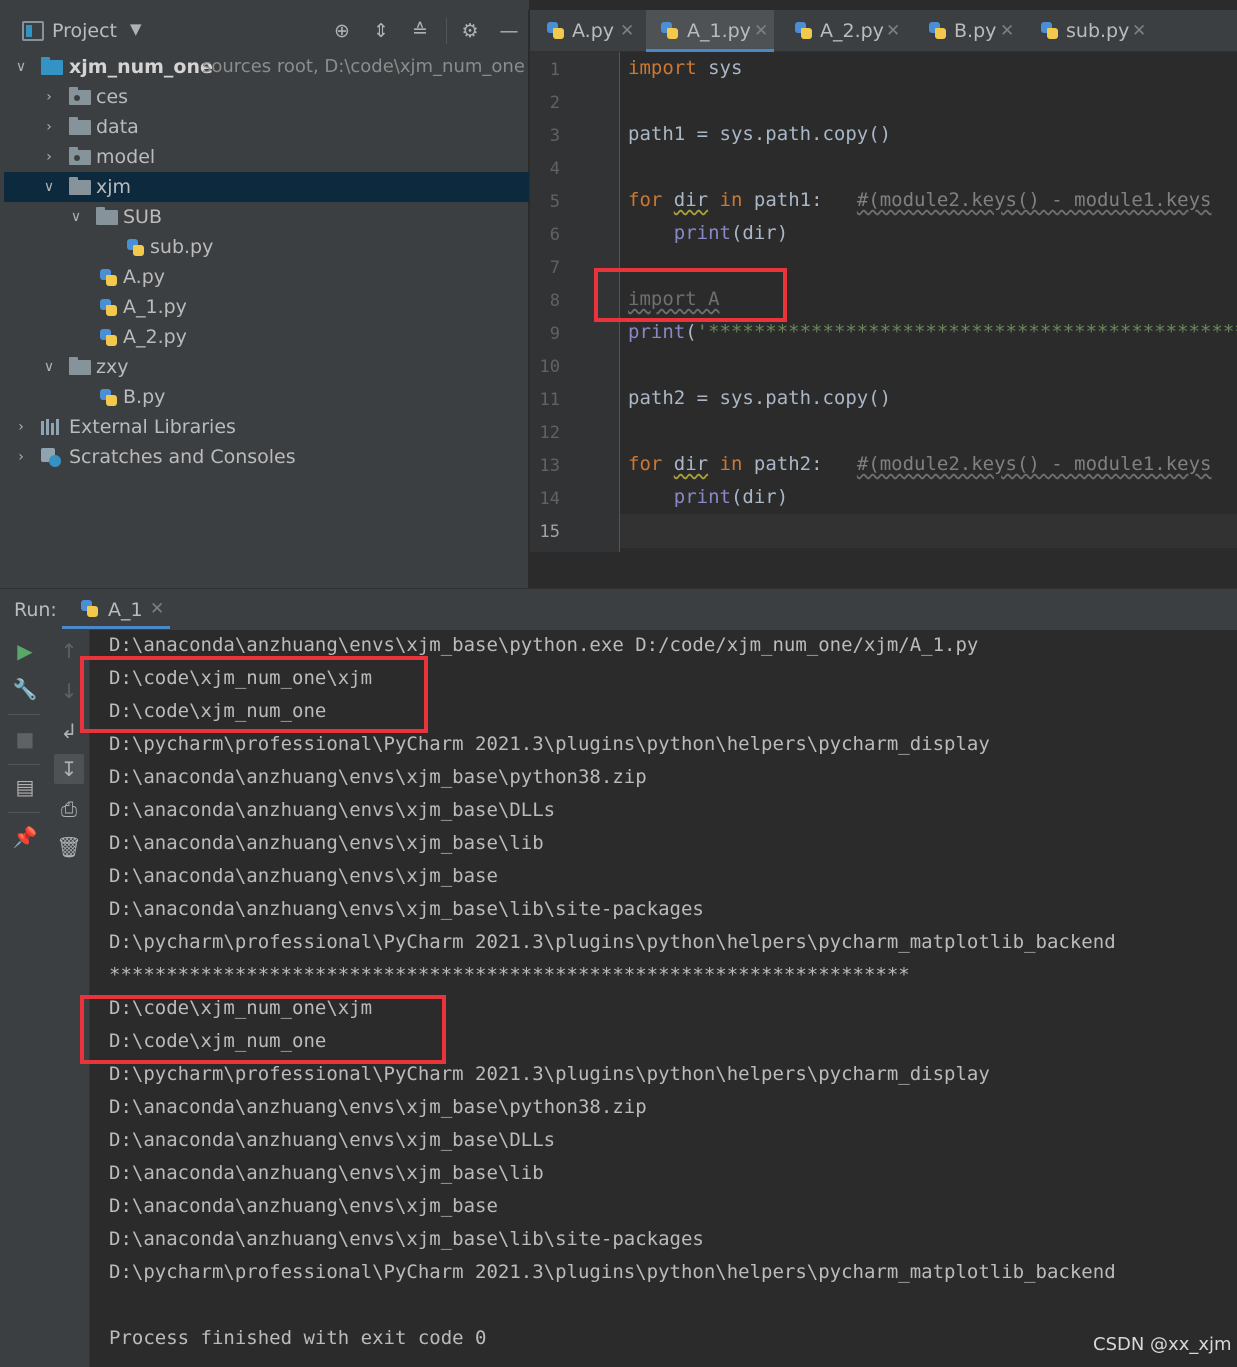 This screenshot has width=1237, height=1367. I want to click on line-number: 6, so click(554, 235).